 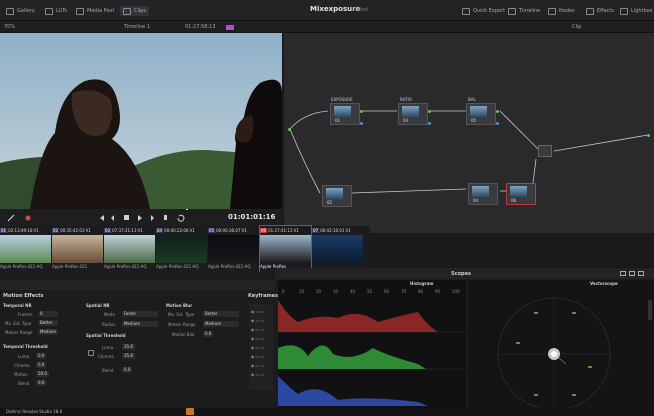 What do you see at coordinates (624, 11) in the screenshot?
I see `lightbox-icon` at bounding box center [624, 11].